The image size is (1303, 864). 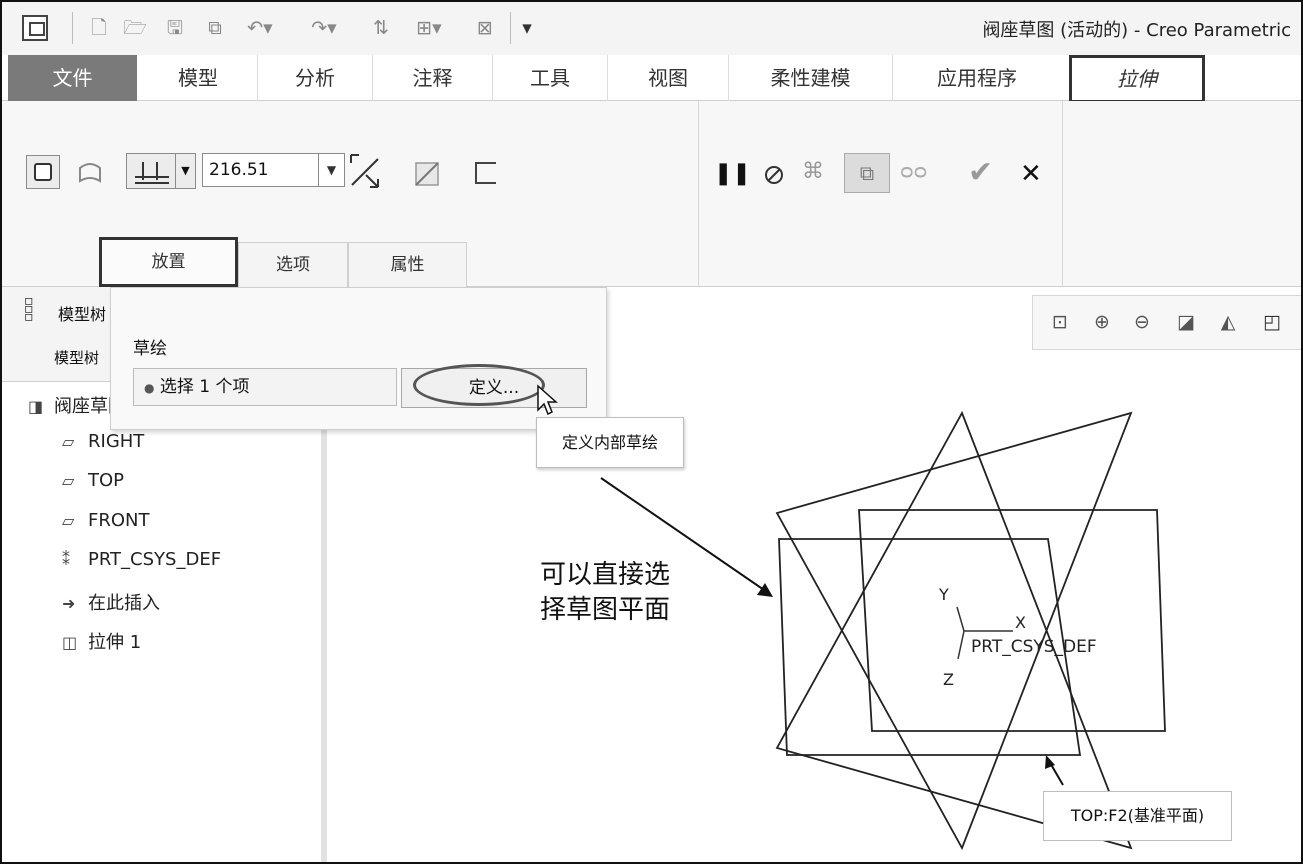 What do you see at coordinates (1166, 322) in the screenshot?
I see `view-toolbar: ⊡ ⊕ ⊖ ◪ ◭ ◰` at bounding box center [1166, 322].